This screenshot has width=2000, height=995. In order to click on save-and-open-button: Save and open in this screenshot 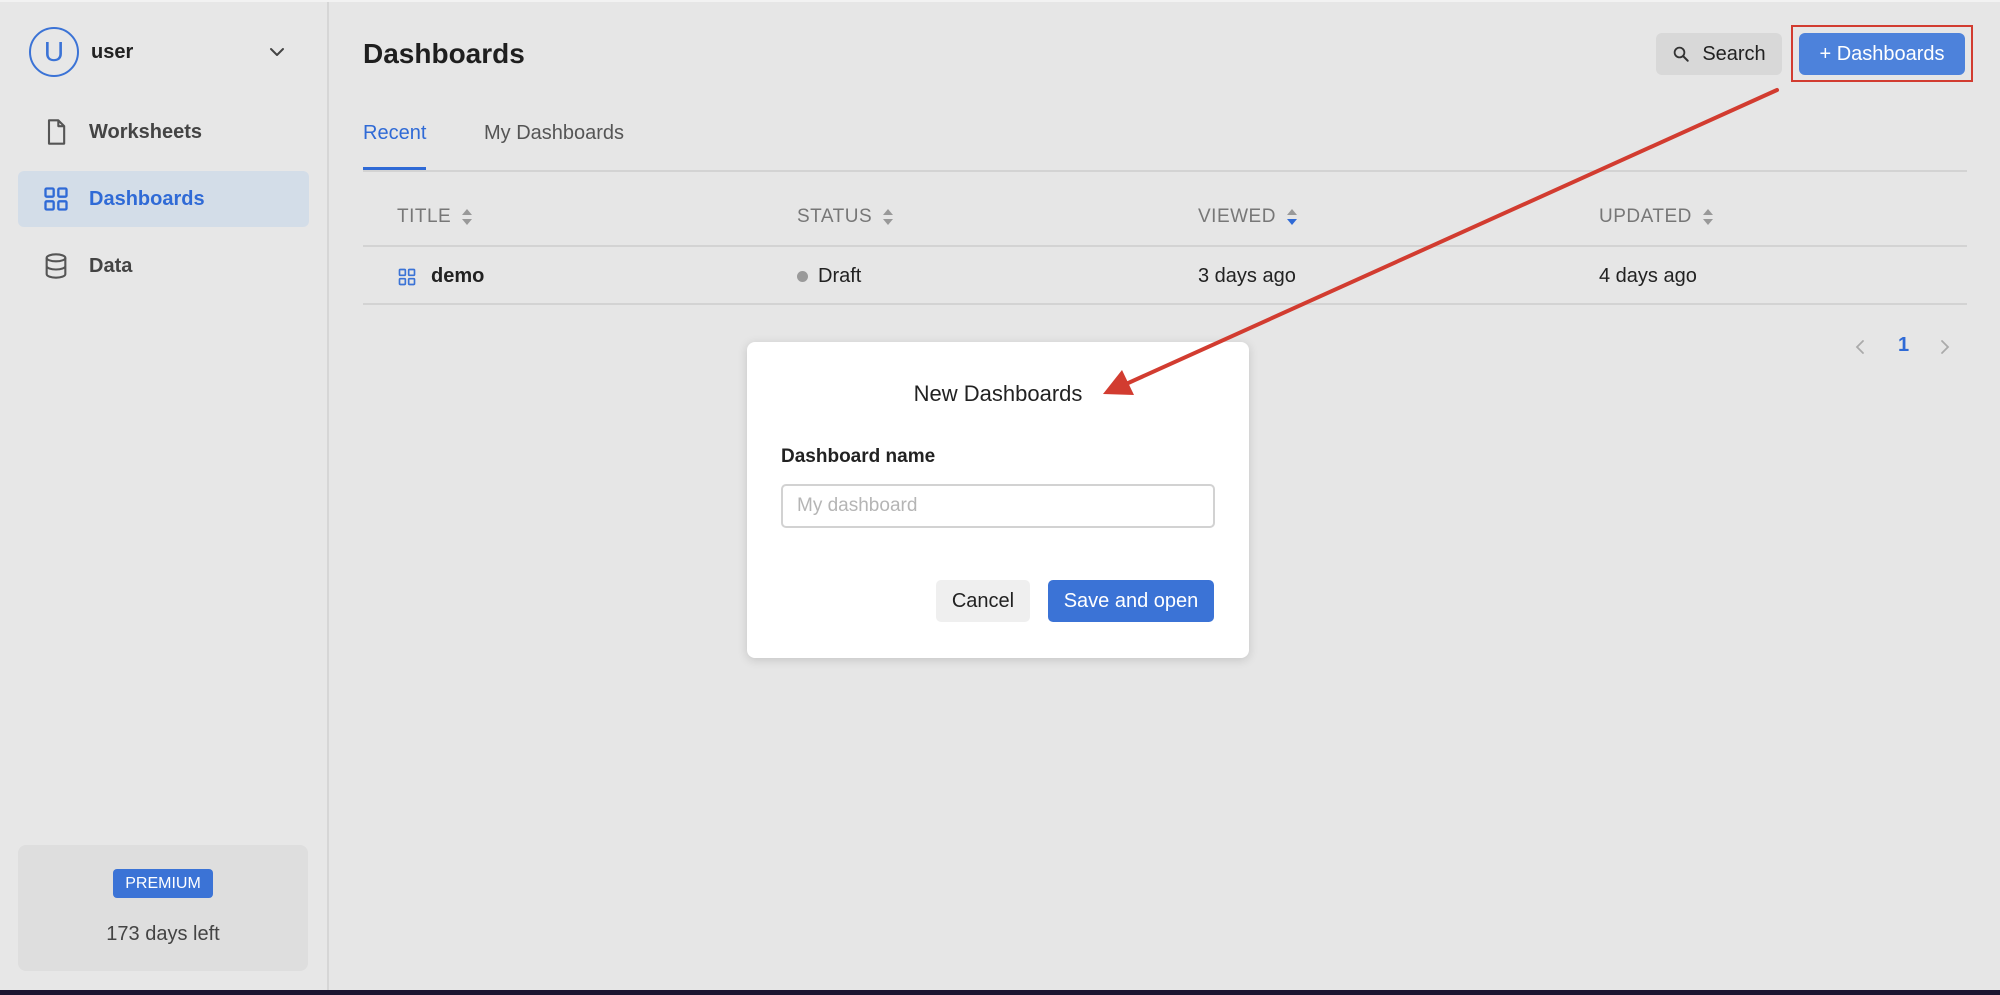, I will do `click(1131, 601)`.